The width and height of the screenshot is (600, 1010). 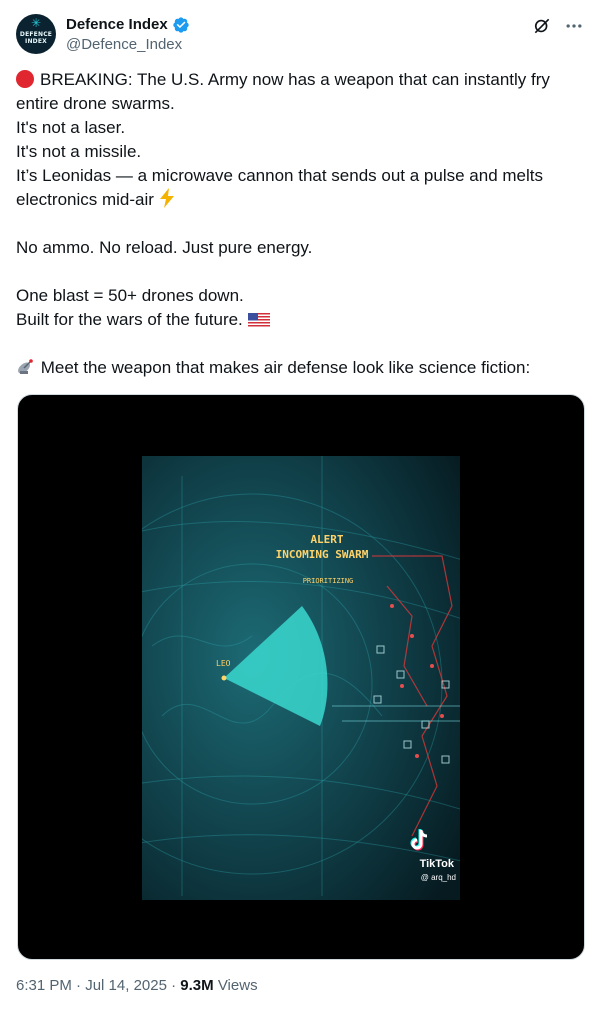 What do you see at coordinates (126, 985) in the screenshot?
I see `timestamp-date: Jul 14, 2025` at bounding box center [126, 985].